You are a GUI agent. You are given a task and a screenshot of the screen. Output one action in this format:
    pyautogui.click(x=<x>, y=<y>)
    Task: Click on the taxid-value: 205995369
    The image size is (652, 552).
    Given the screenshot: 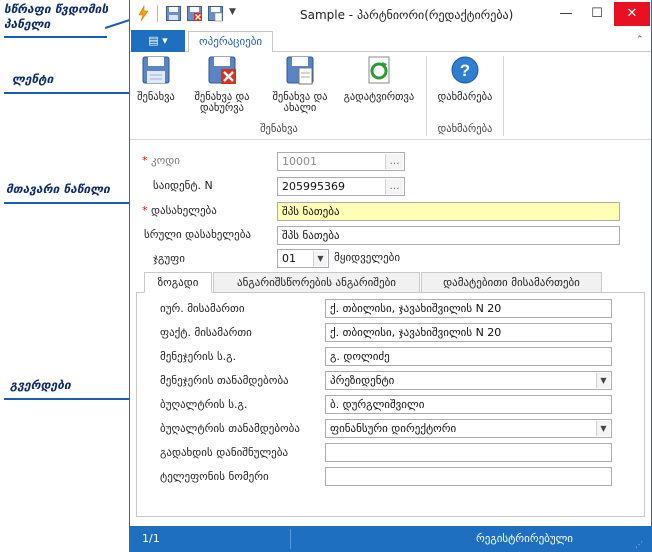 What is the action you would take?
    pyautogui.click(x=313, y=186)
    